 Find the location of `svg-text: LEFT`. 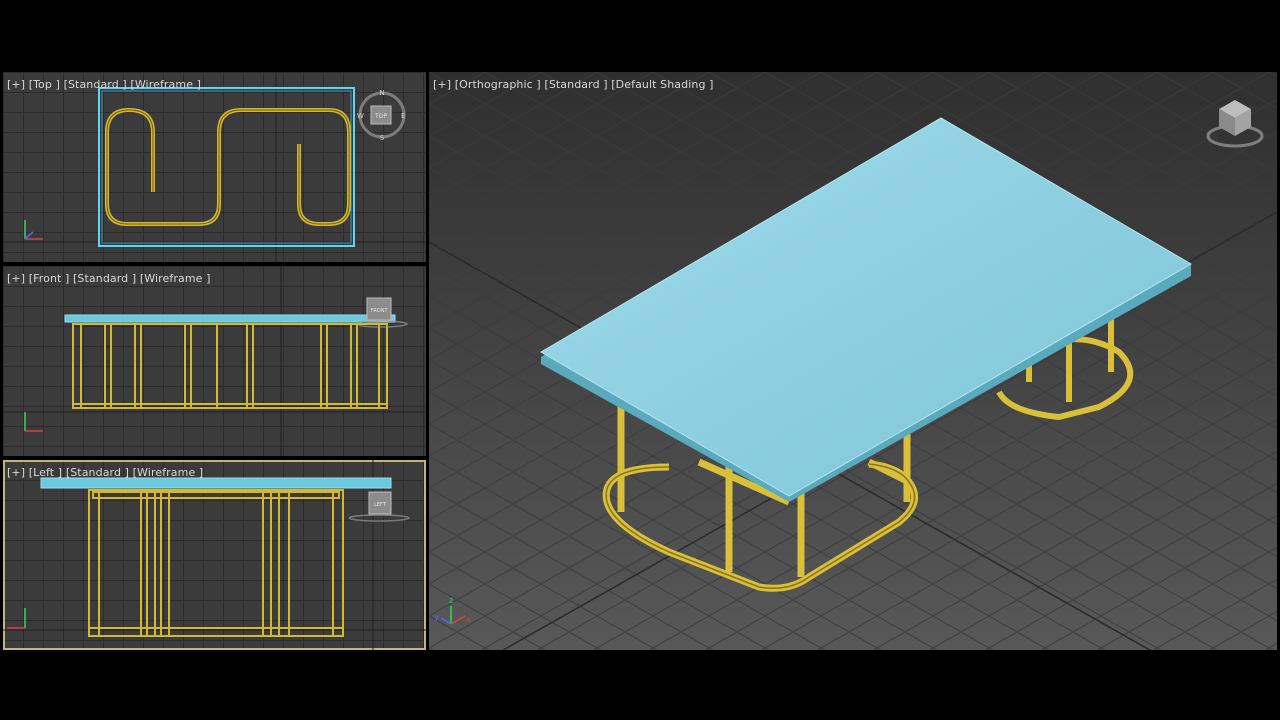

svg-text: LEFT is located at coordinates (380, 505).